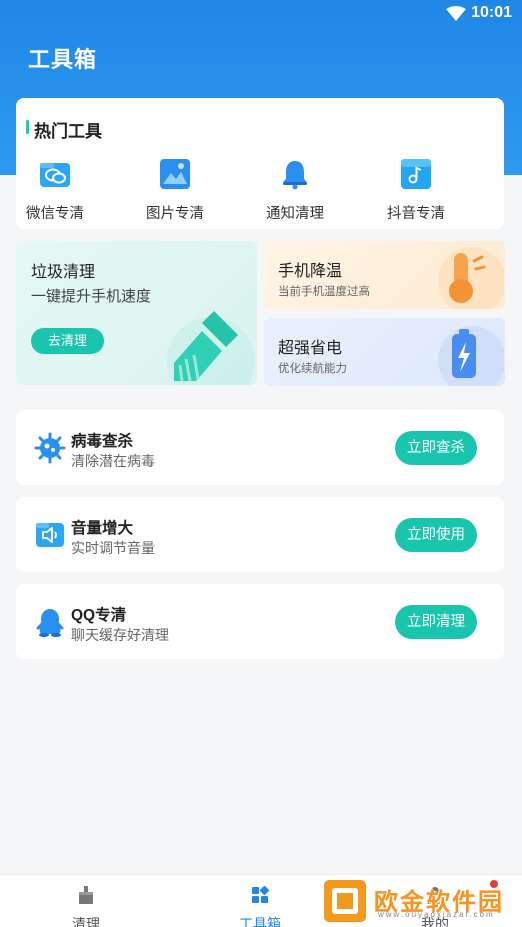  I want to click on hot-tool-label: 微信专清, so click(55, 214).